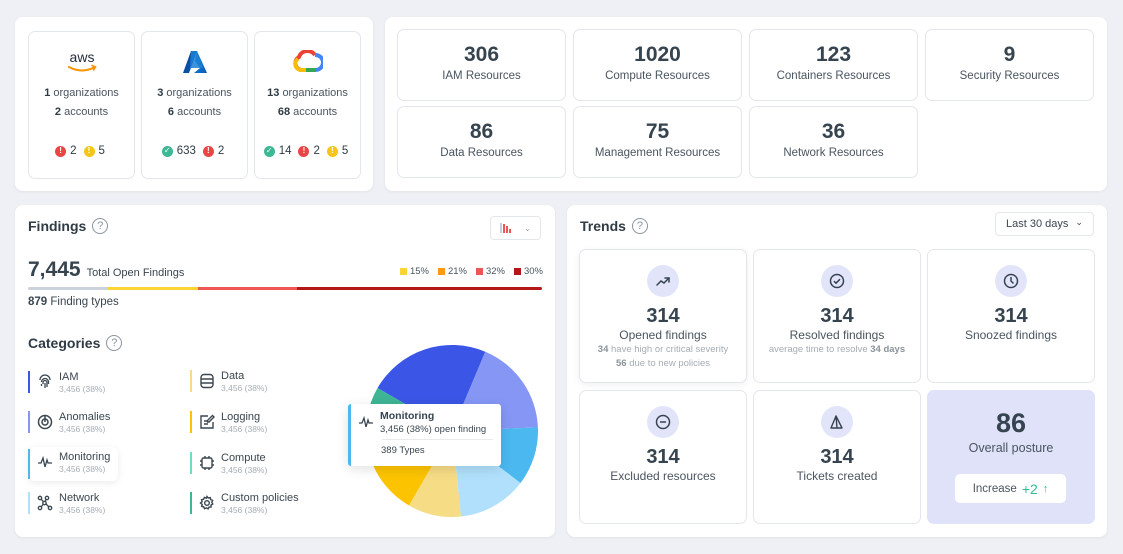 This screenshot has width=1123, height=554. I want to click on trend-detail: 56 due to new policies, so click(663, 363).